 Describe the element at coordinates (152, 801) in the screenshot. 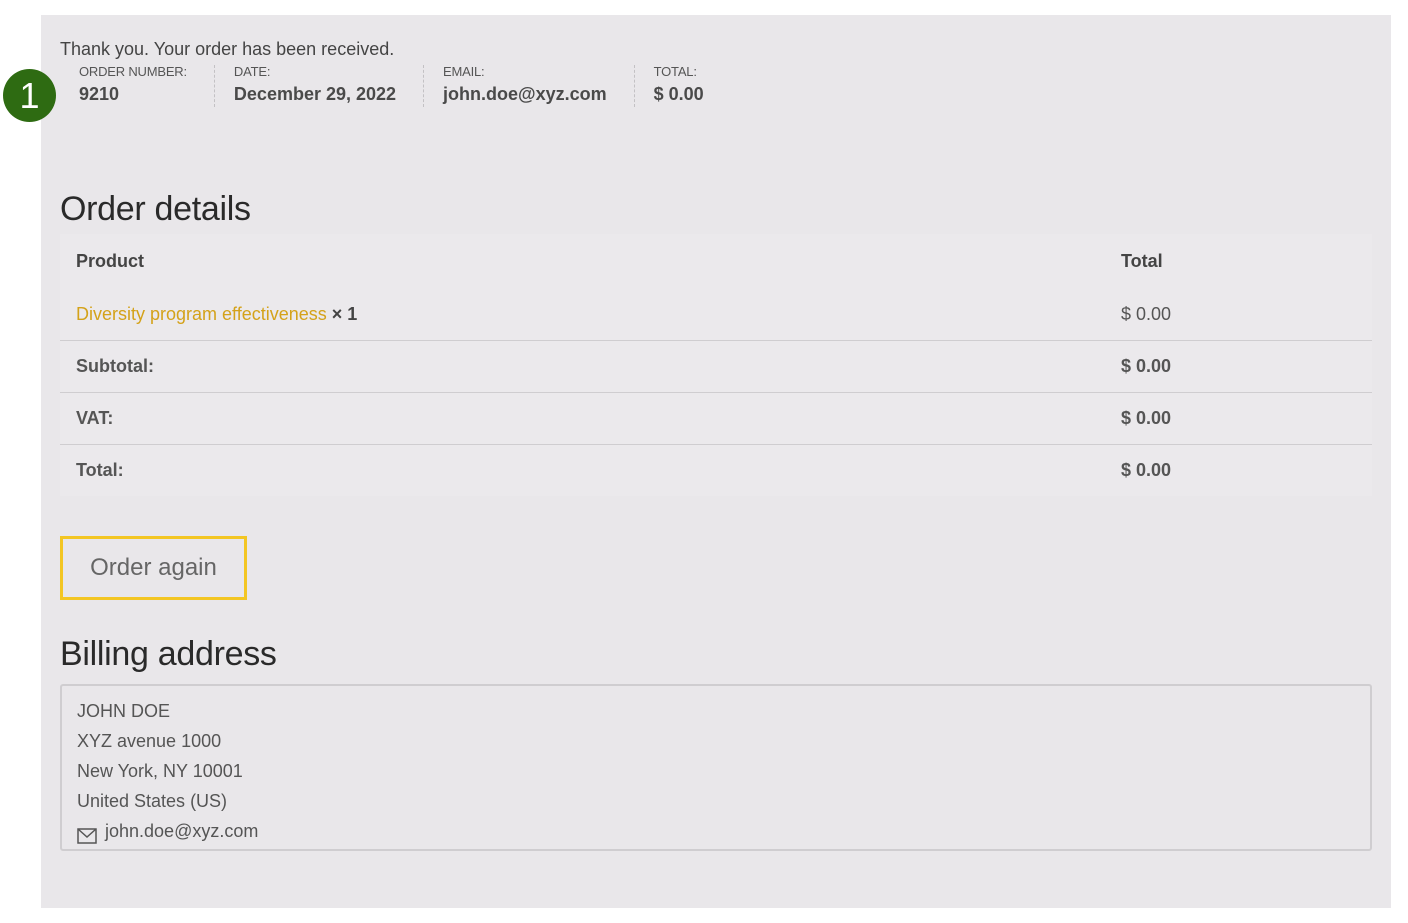

I see `billing-country: United States (US)` at that location.